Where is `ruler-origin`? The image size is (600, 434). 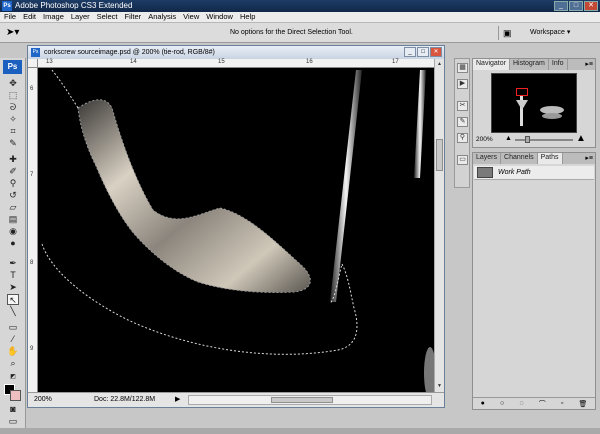
ruler-origin is located at coordinates (33, 63).